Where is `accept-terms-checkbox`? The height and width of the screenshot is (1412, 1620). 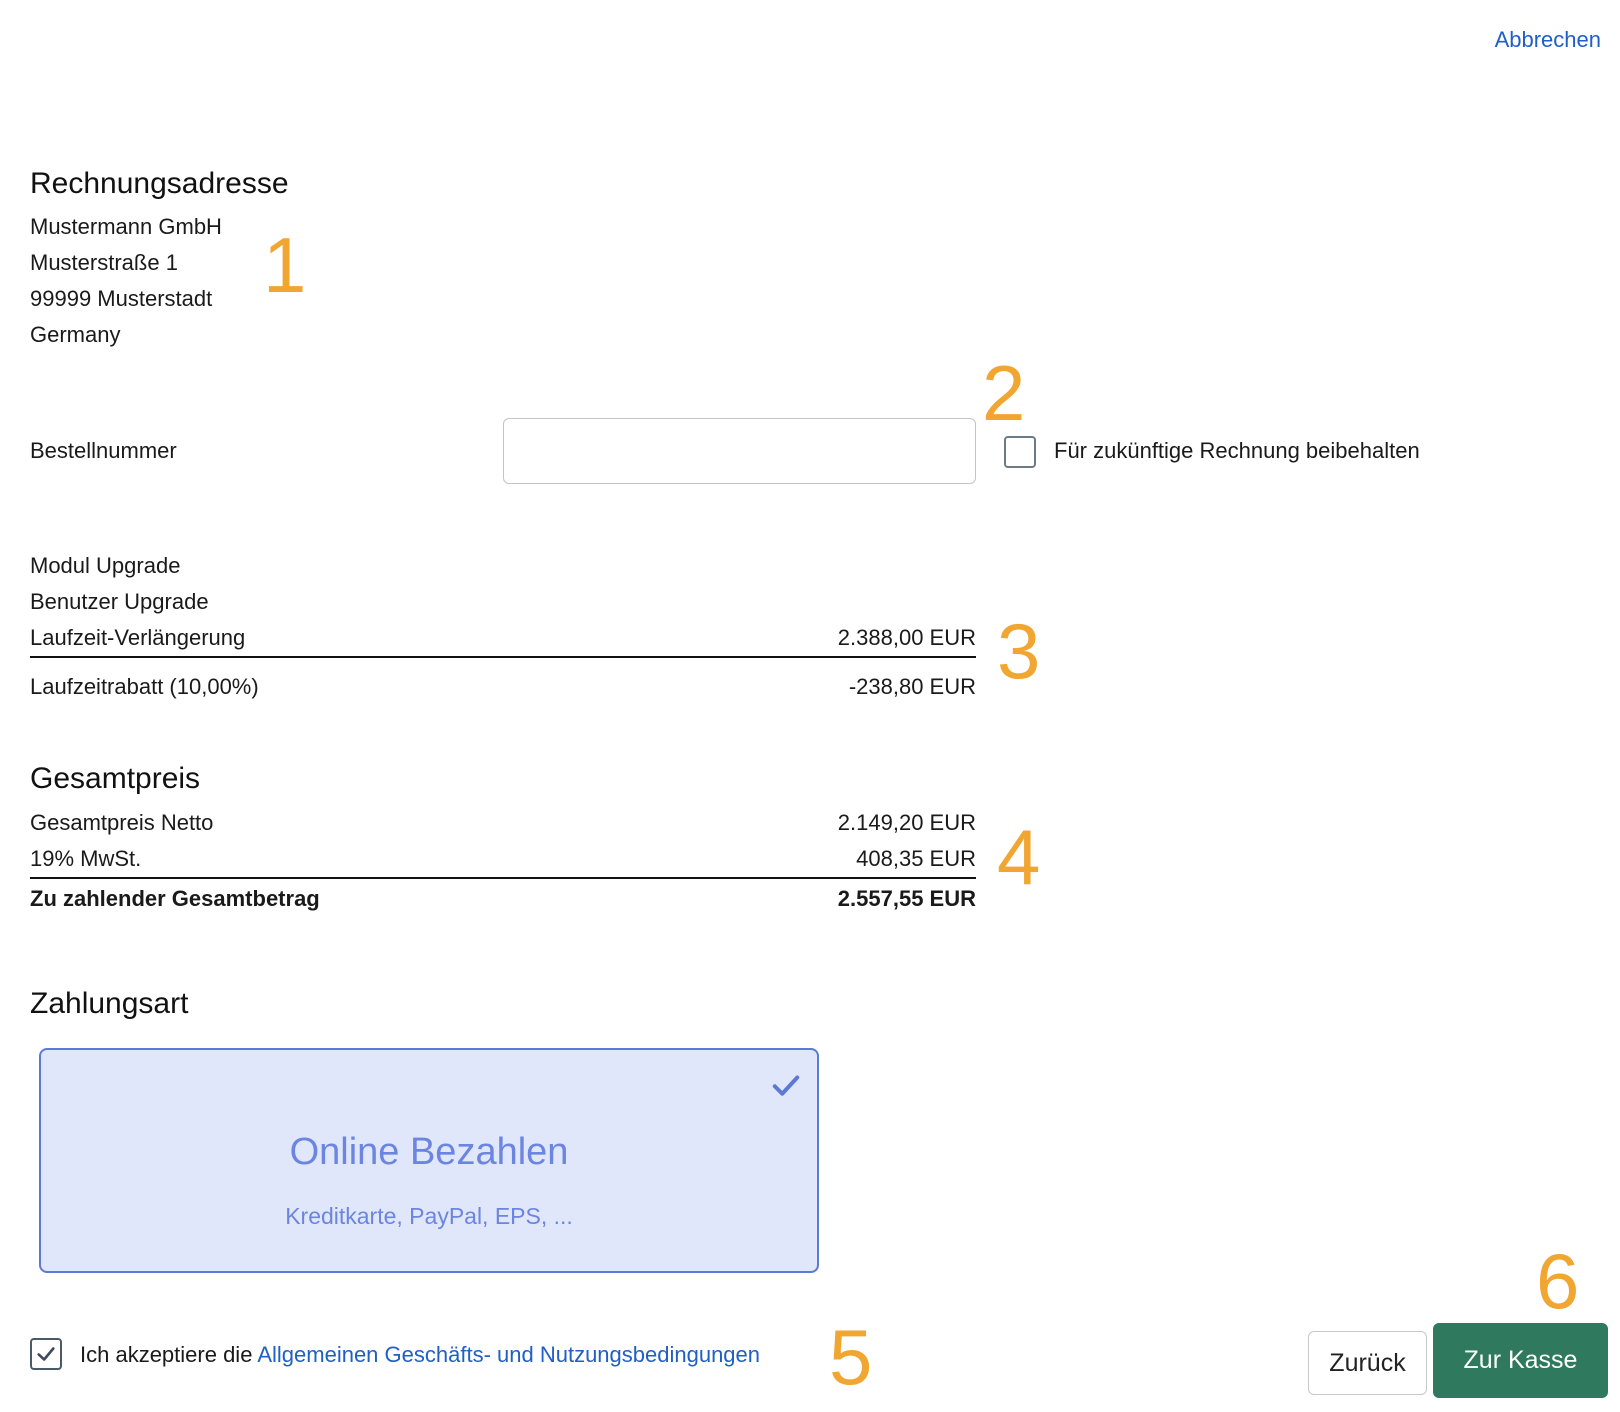
accept-terms-checkbox is located at coordinates (46, 1354).